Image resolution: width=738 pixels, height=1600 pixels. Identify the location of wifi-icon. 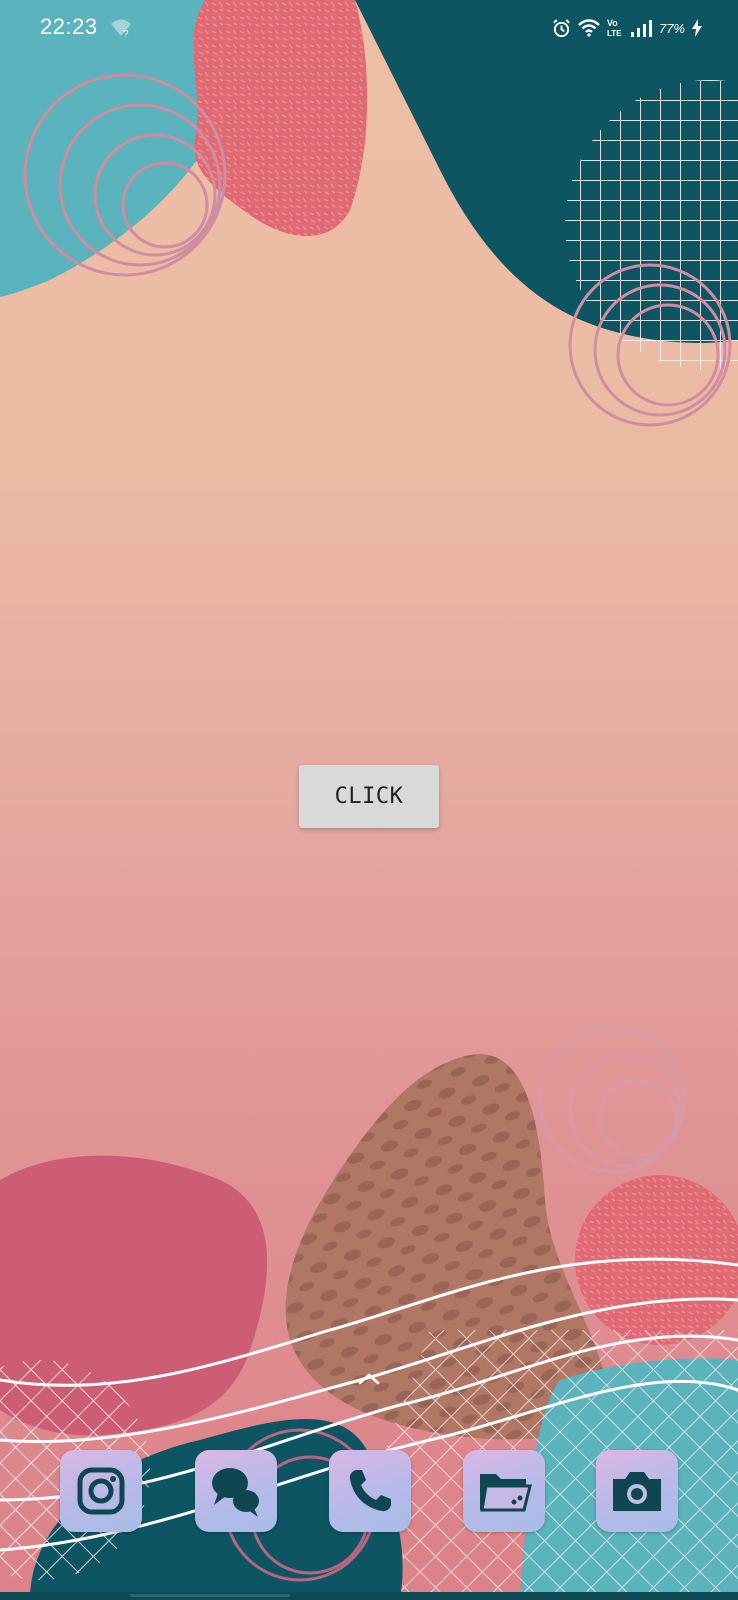
(589, 28).